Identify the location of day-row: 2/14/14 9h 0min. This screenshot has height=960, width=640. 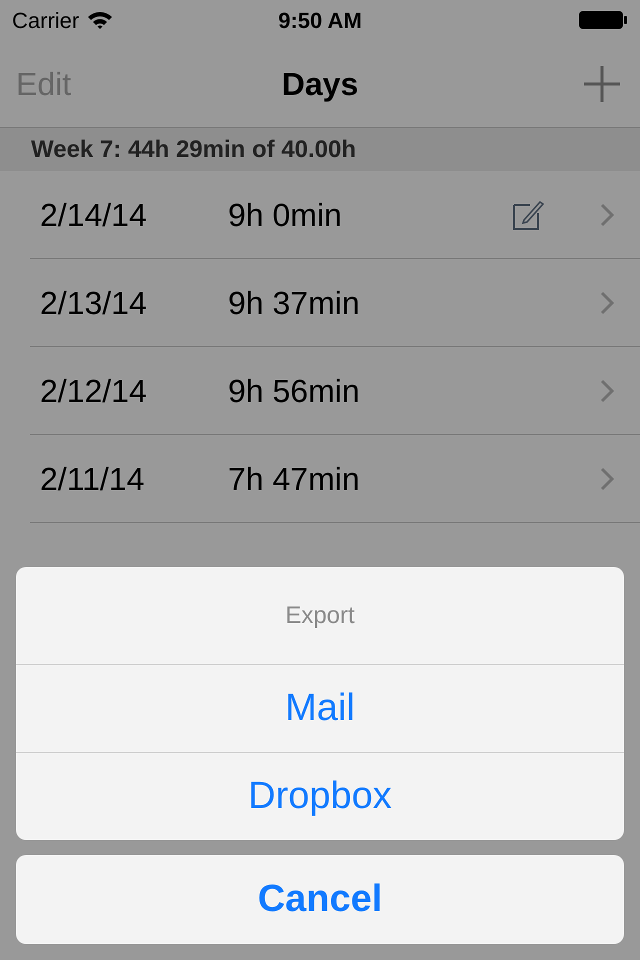
(320, 215).